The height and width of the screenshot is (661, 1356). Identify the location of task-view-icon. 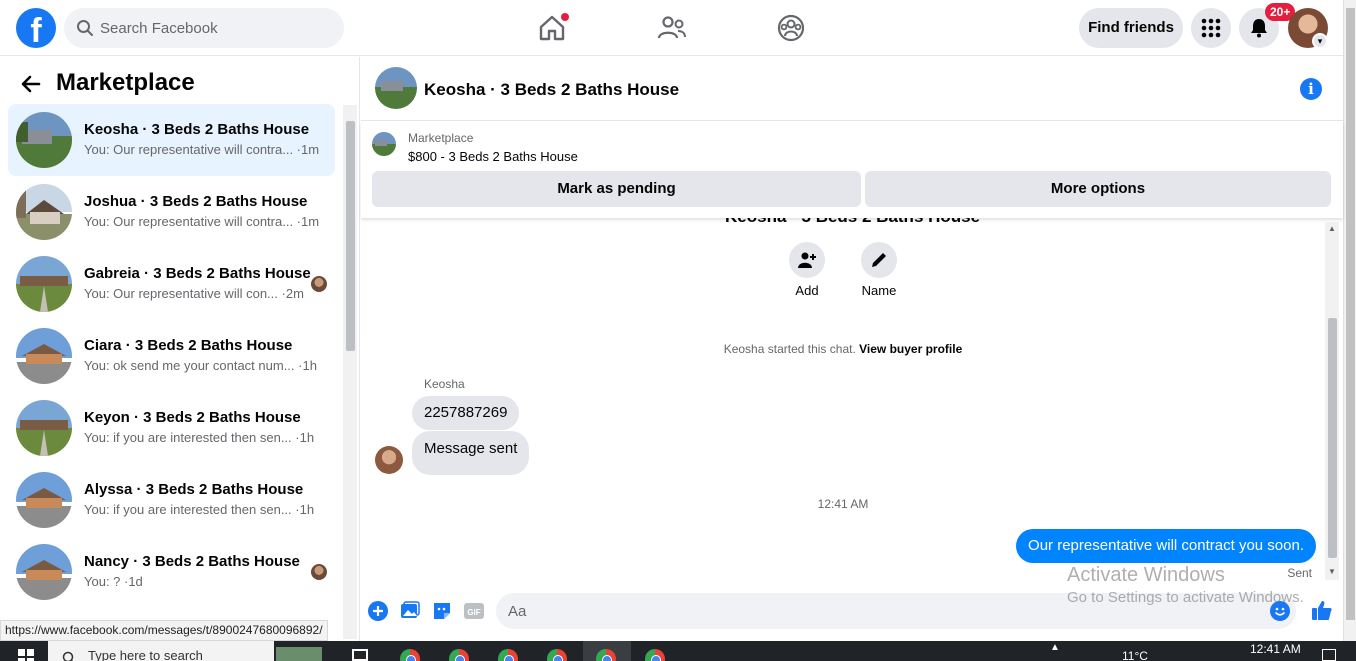
(360, 655).